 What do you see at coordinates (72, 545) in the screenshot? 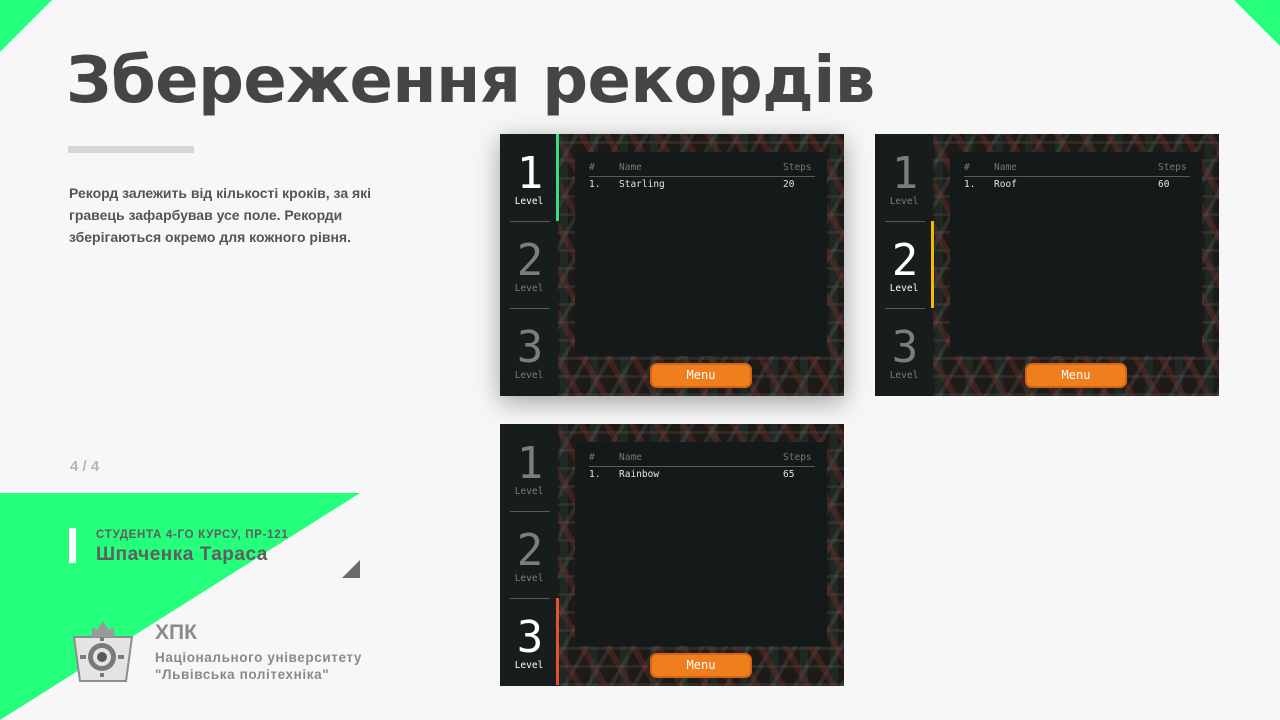
I see `author-accent-bar` at bounding box center [72, 545].